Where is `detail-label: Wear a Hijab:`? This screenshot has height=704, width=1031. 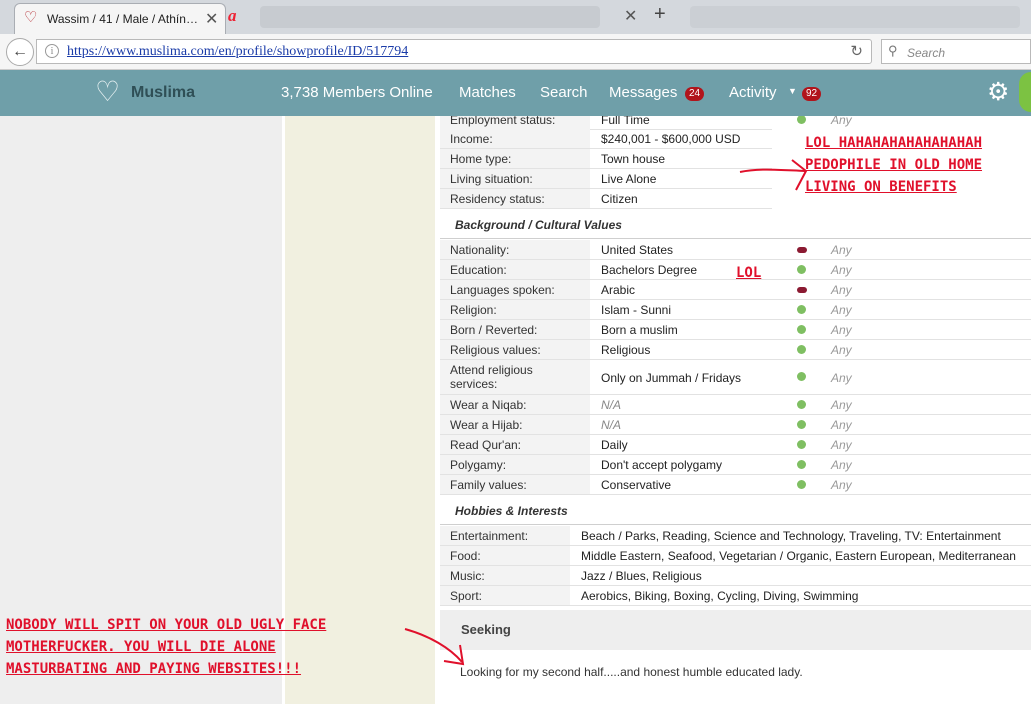
detail-label: Wear a Hijab: is located at coordinates (515, 425).